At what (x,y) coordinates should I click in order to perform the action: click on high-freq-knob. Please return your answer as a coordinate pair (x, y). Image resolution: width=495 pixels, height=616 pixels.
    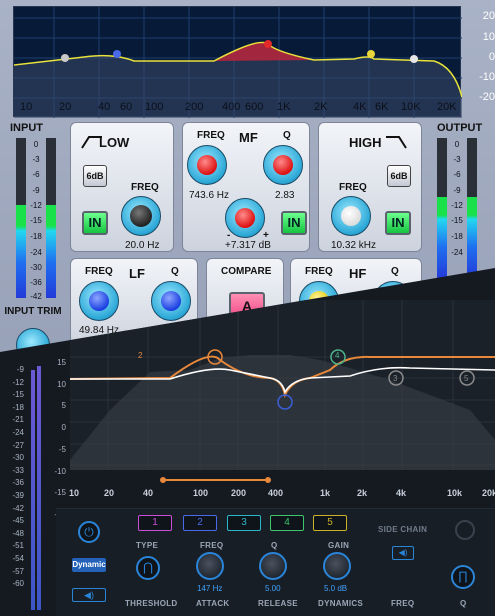
    Looking at the image, I should click on (351, 216).